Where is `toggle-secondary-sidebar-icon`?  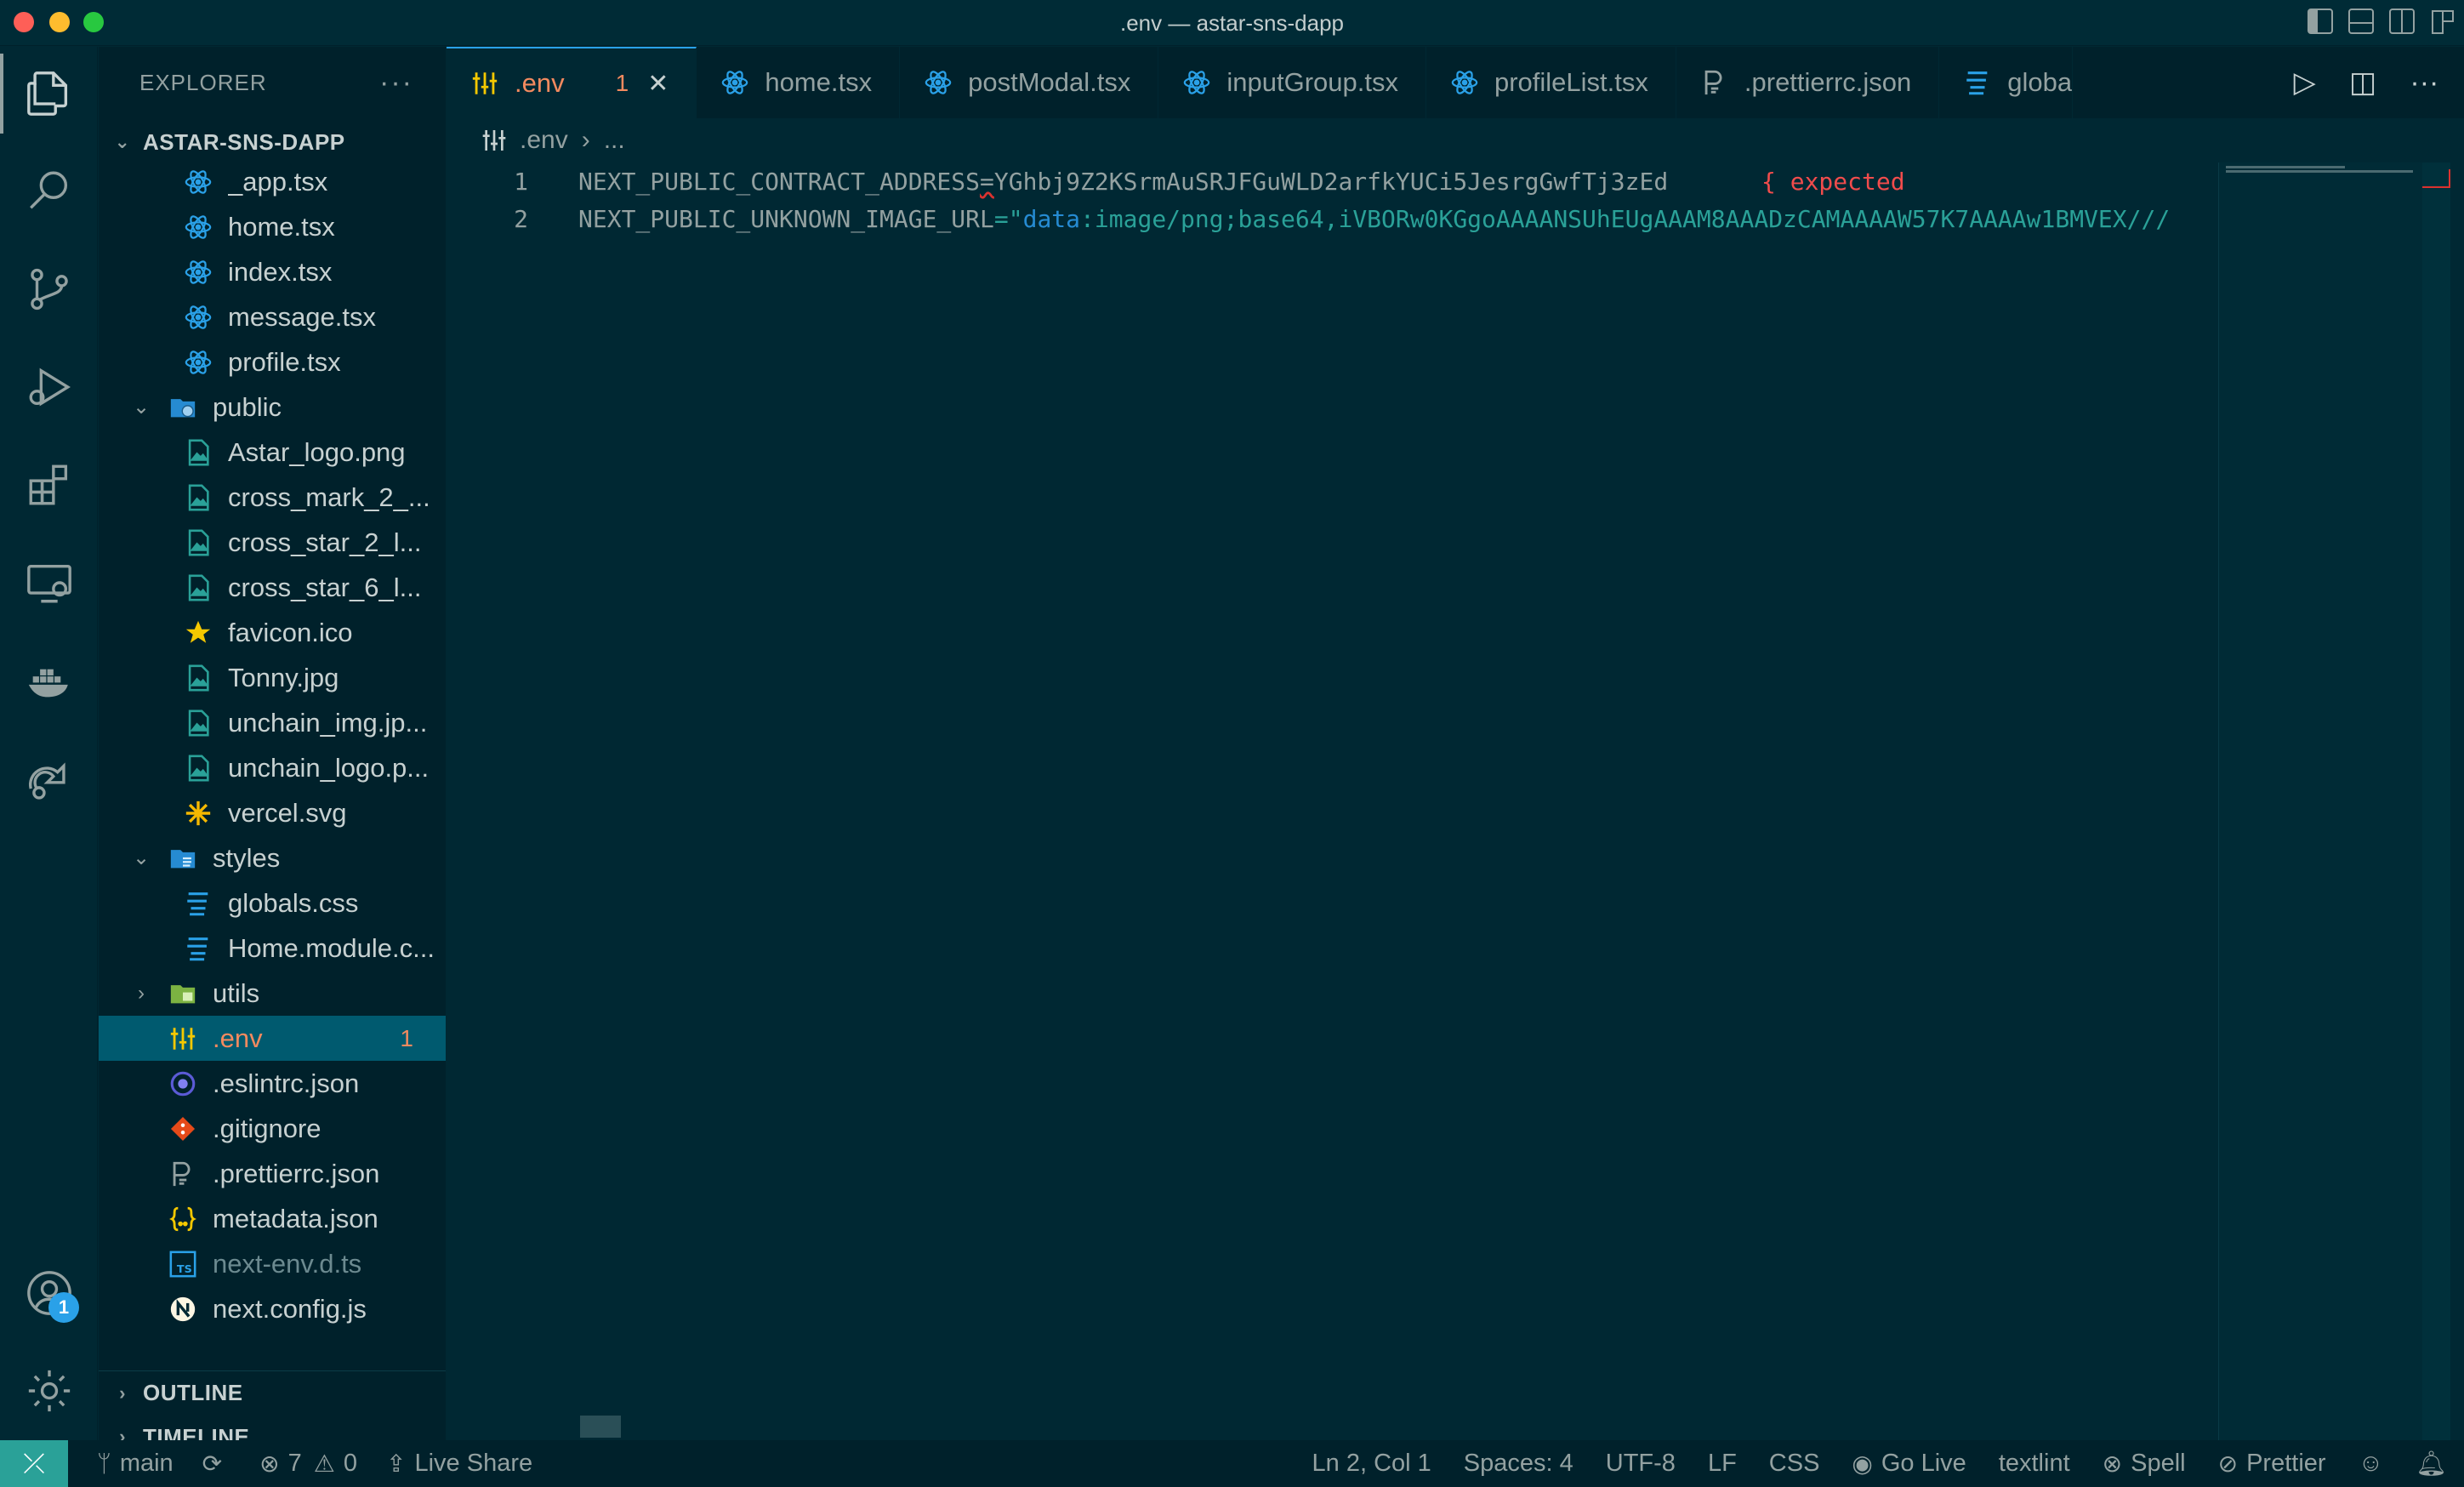 toggle-secondary-sidebar-icon is located at coordinates (2402, 21).